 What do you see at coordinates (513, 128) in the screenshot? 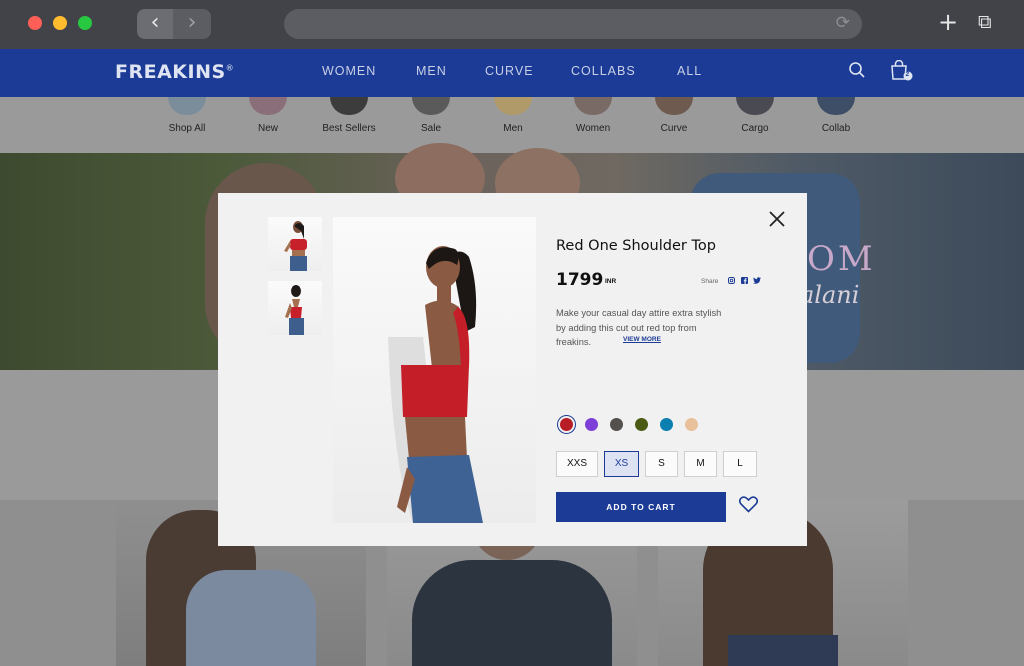
I see `category-label: Men` at bounding box center [513, 128].